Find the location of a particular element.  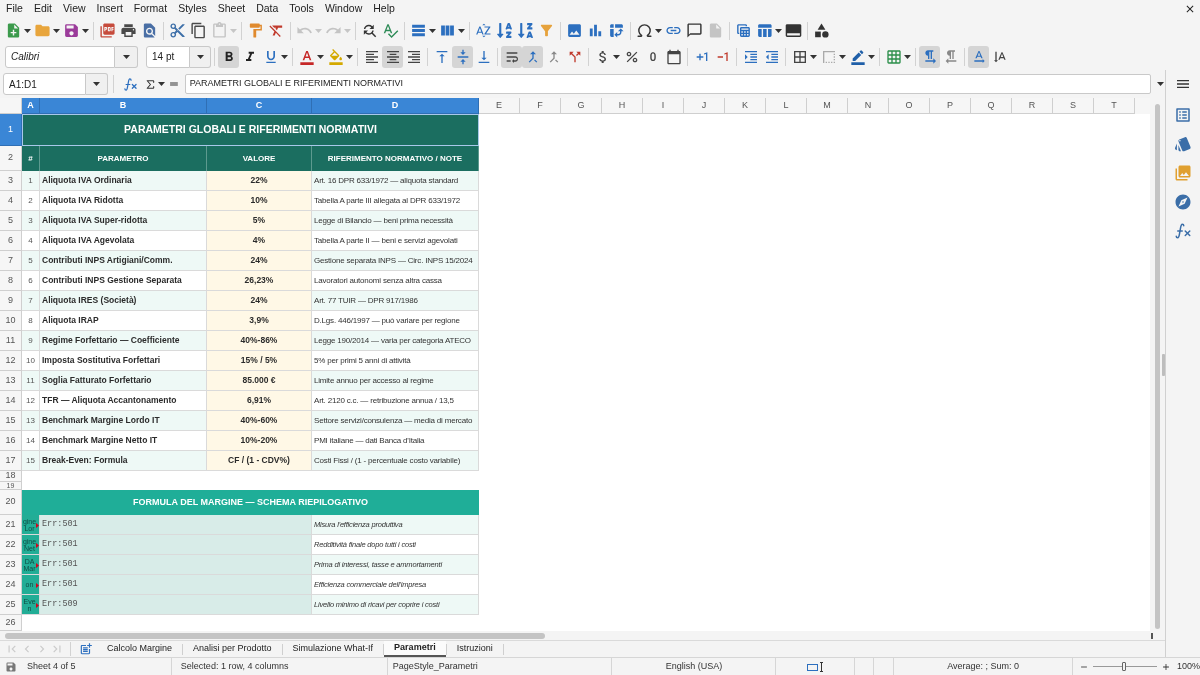

sort-descending-icon is located at coordinates (525, 30).